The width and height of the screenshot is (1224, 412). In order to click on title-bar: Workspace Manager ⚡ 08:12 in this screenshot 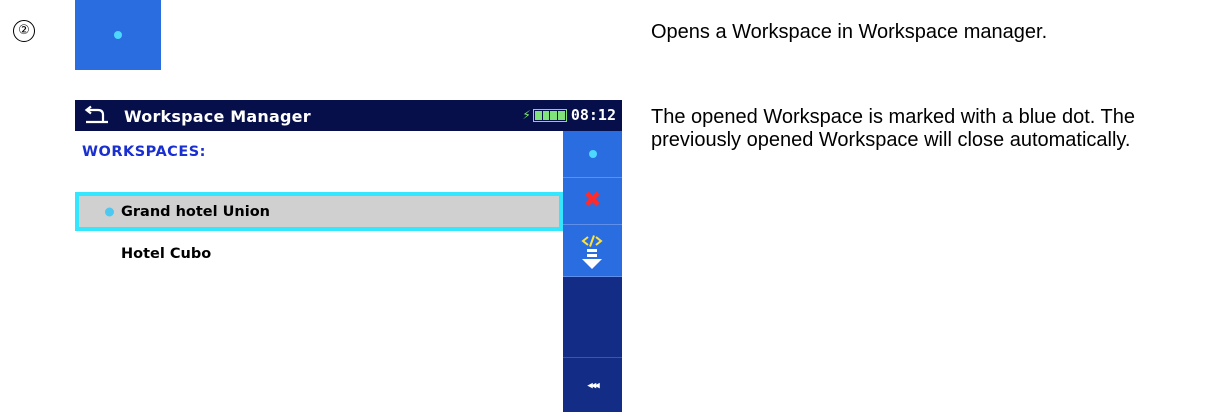, I will do `click(348, 115)`.